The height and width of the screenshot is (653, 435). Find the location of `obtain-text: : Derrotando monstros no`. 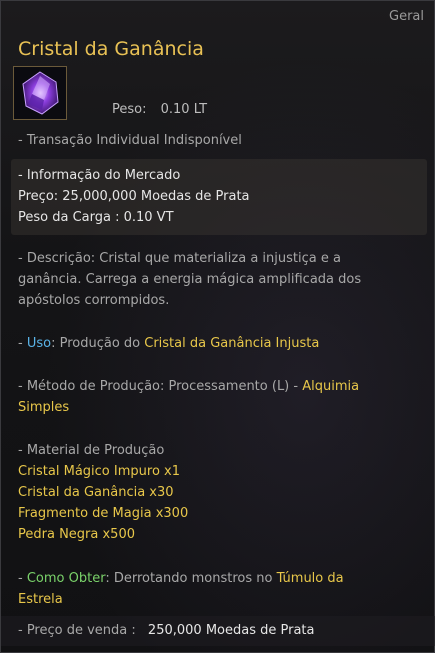

obtain-text: : Derrotando monstros no is located at coordinates (191, 578).